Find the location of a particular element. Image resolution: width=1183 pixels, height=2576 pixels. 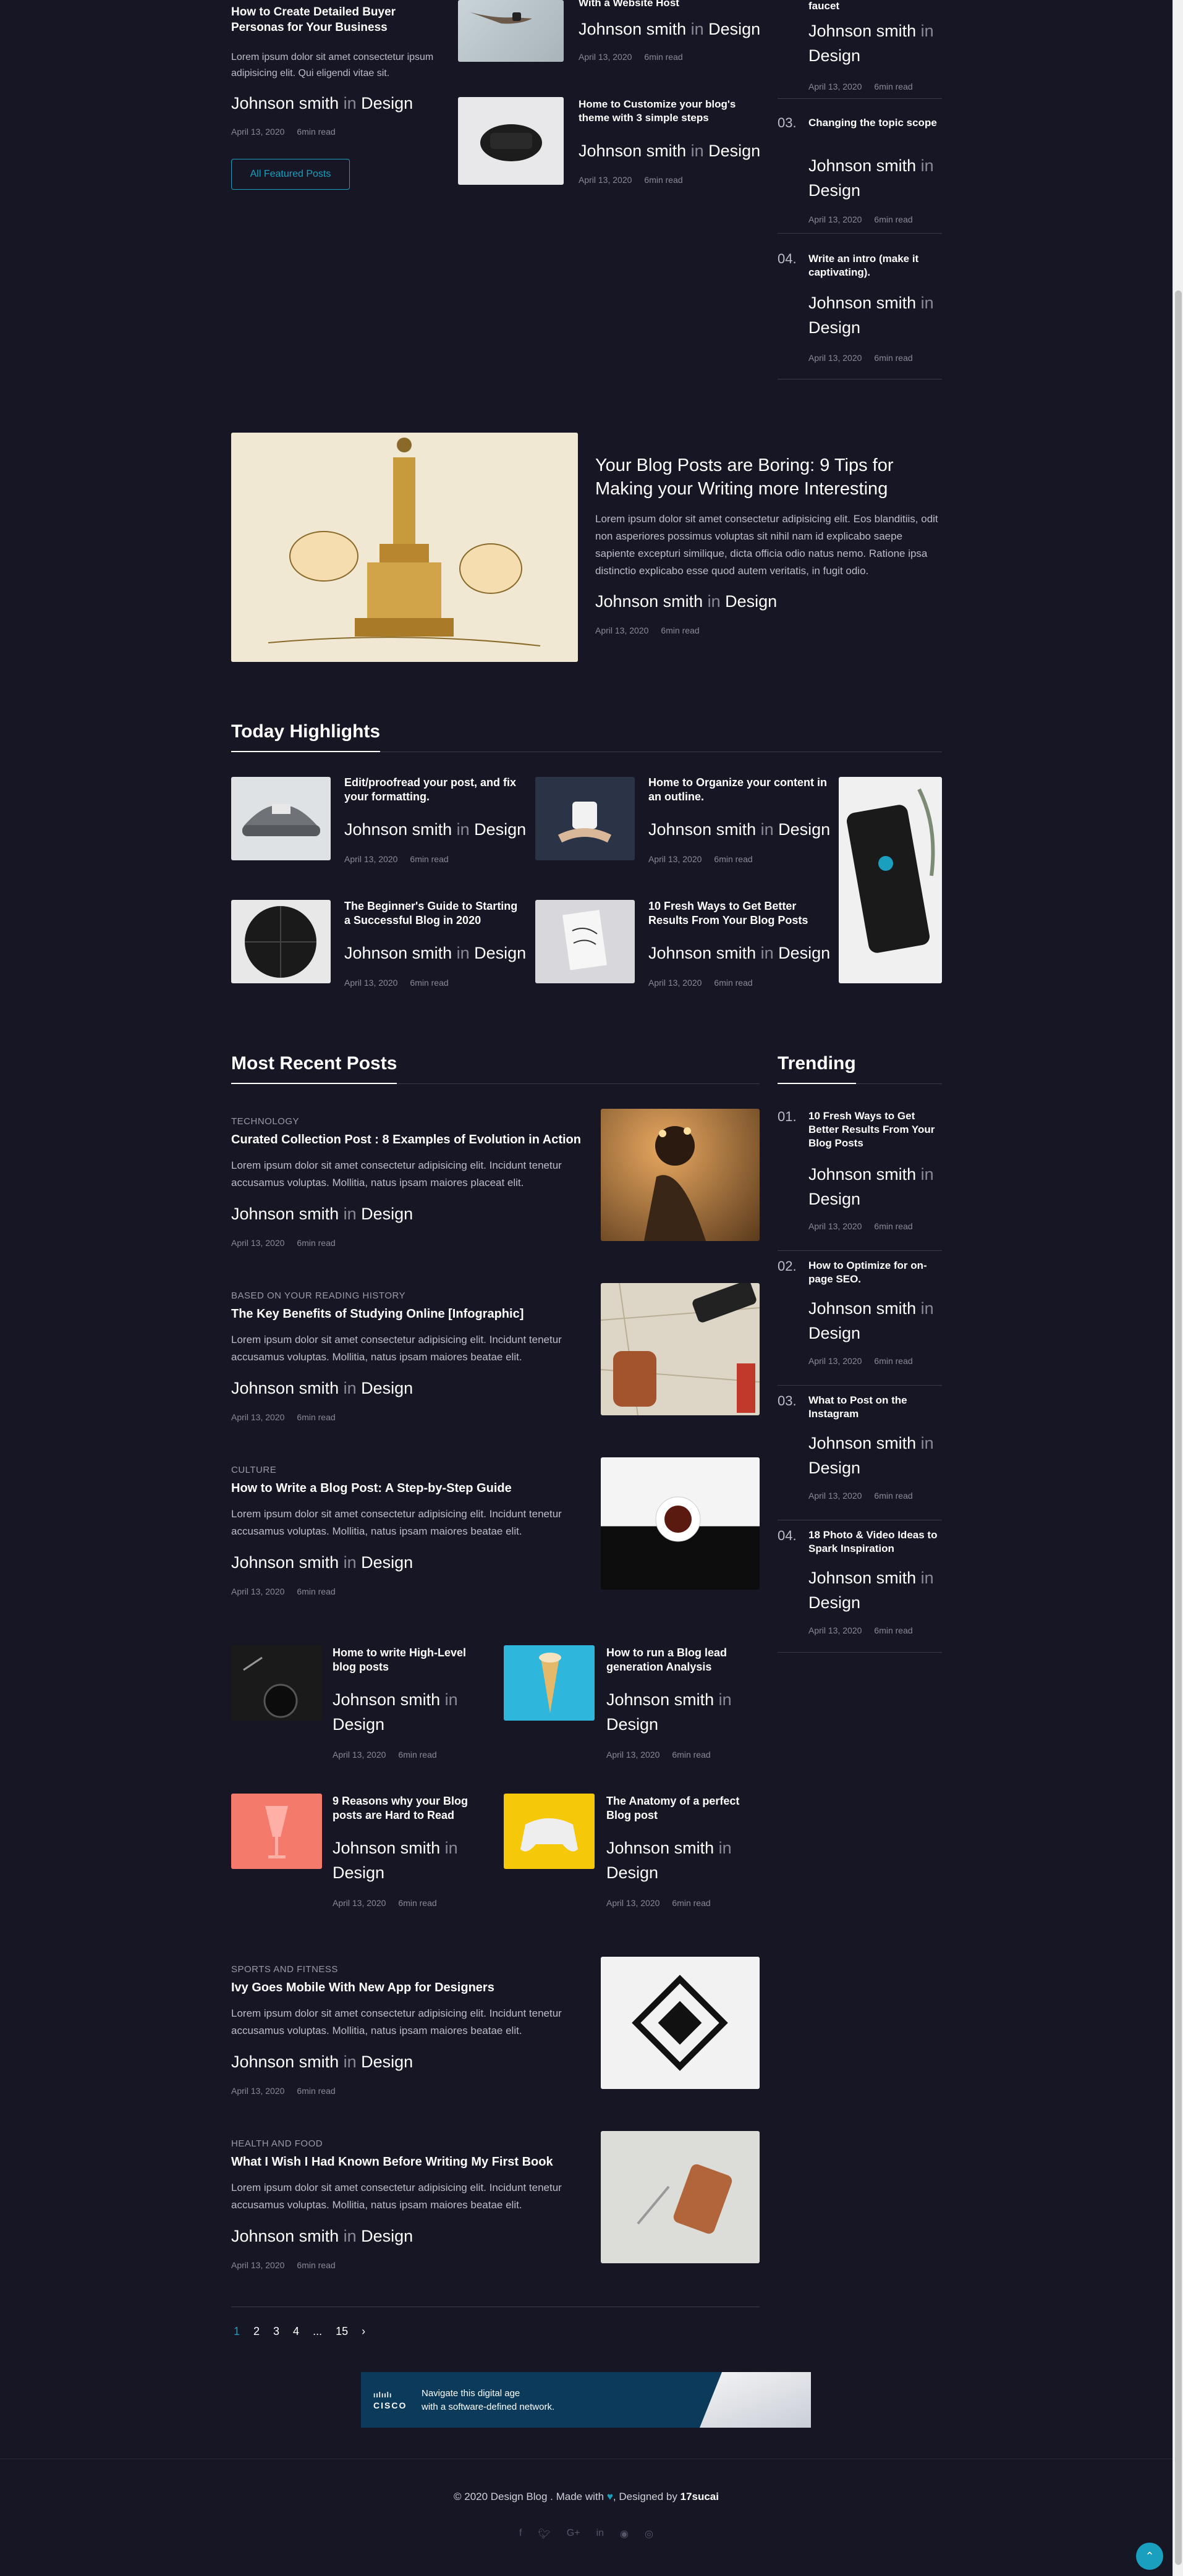

post-title: Changing the topic scope is located at coordinates (875, 123).